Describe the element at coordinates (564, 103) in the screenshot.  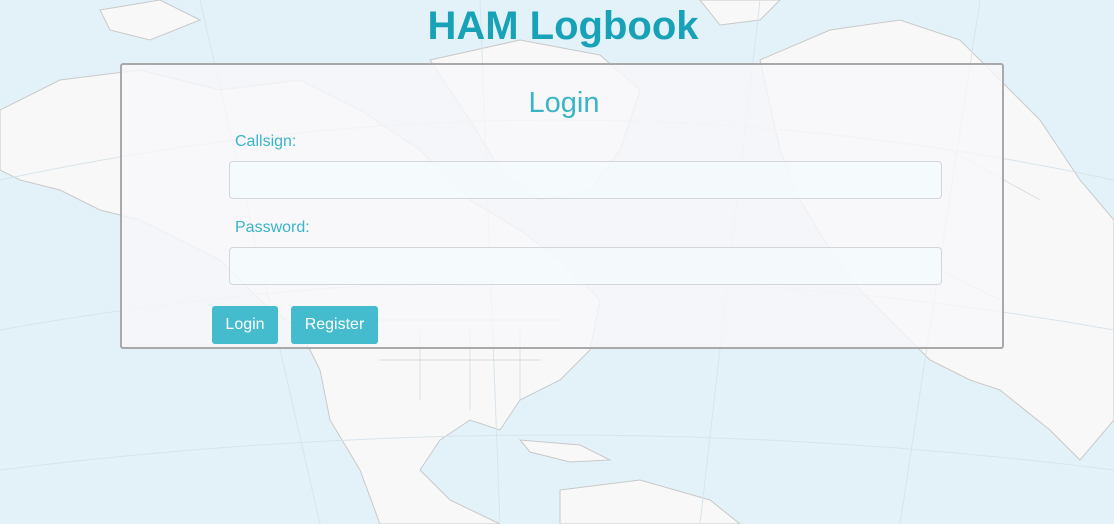
I see `login-form-title: Login` at that location.